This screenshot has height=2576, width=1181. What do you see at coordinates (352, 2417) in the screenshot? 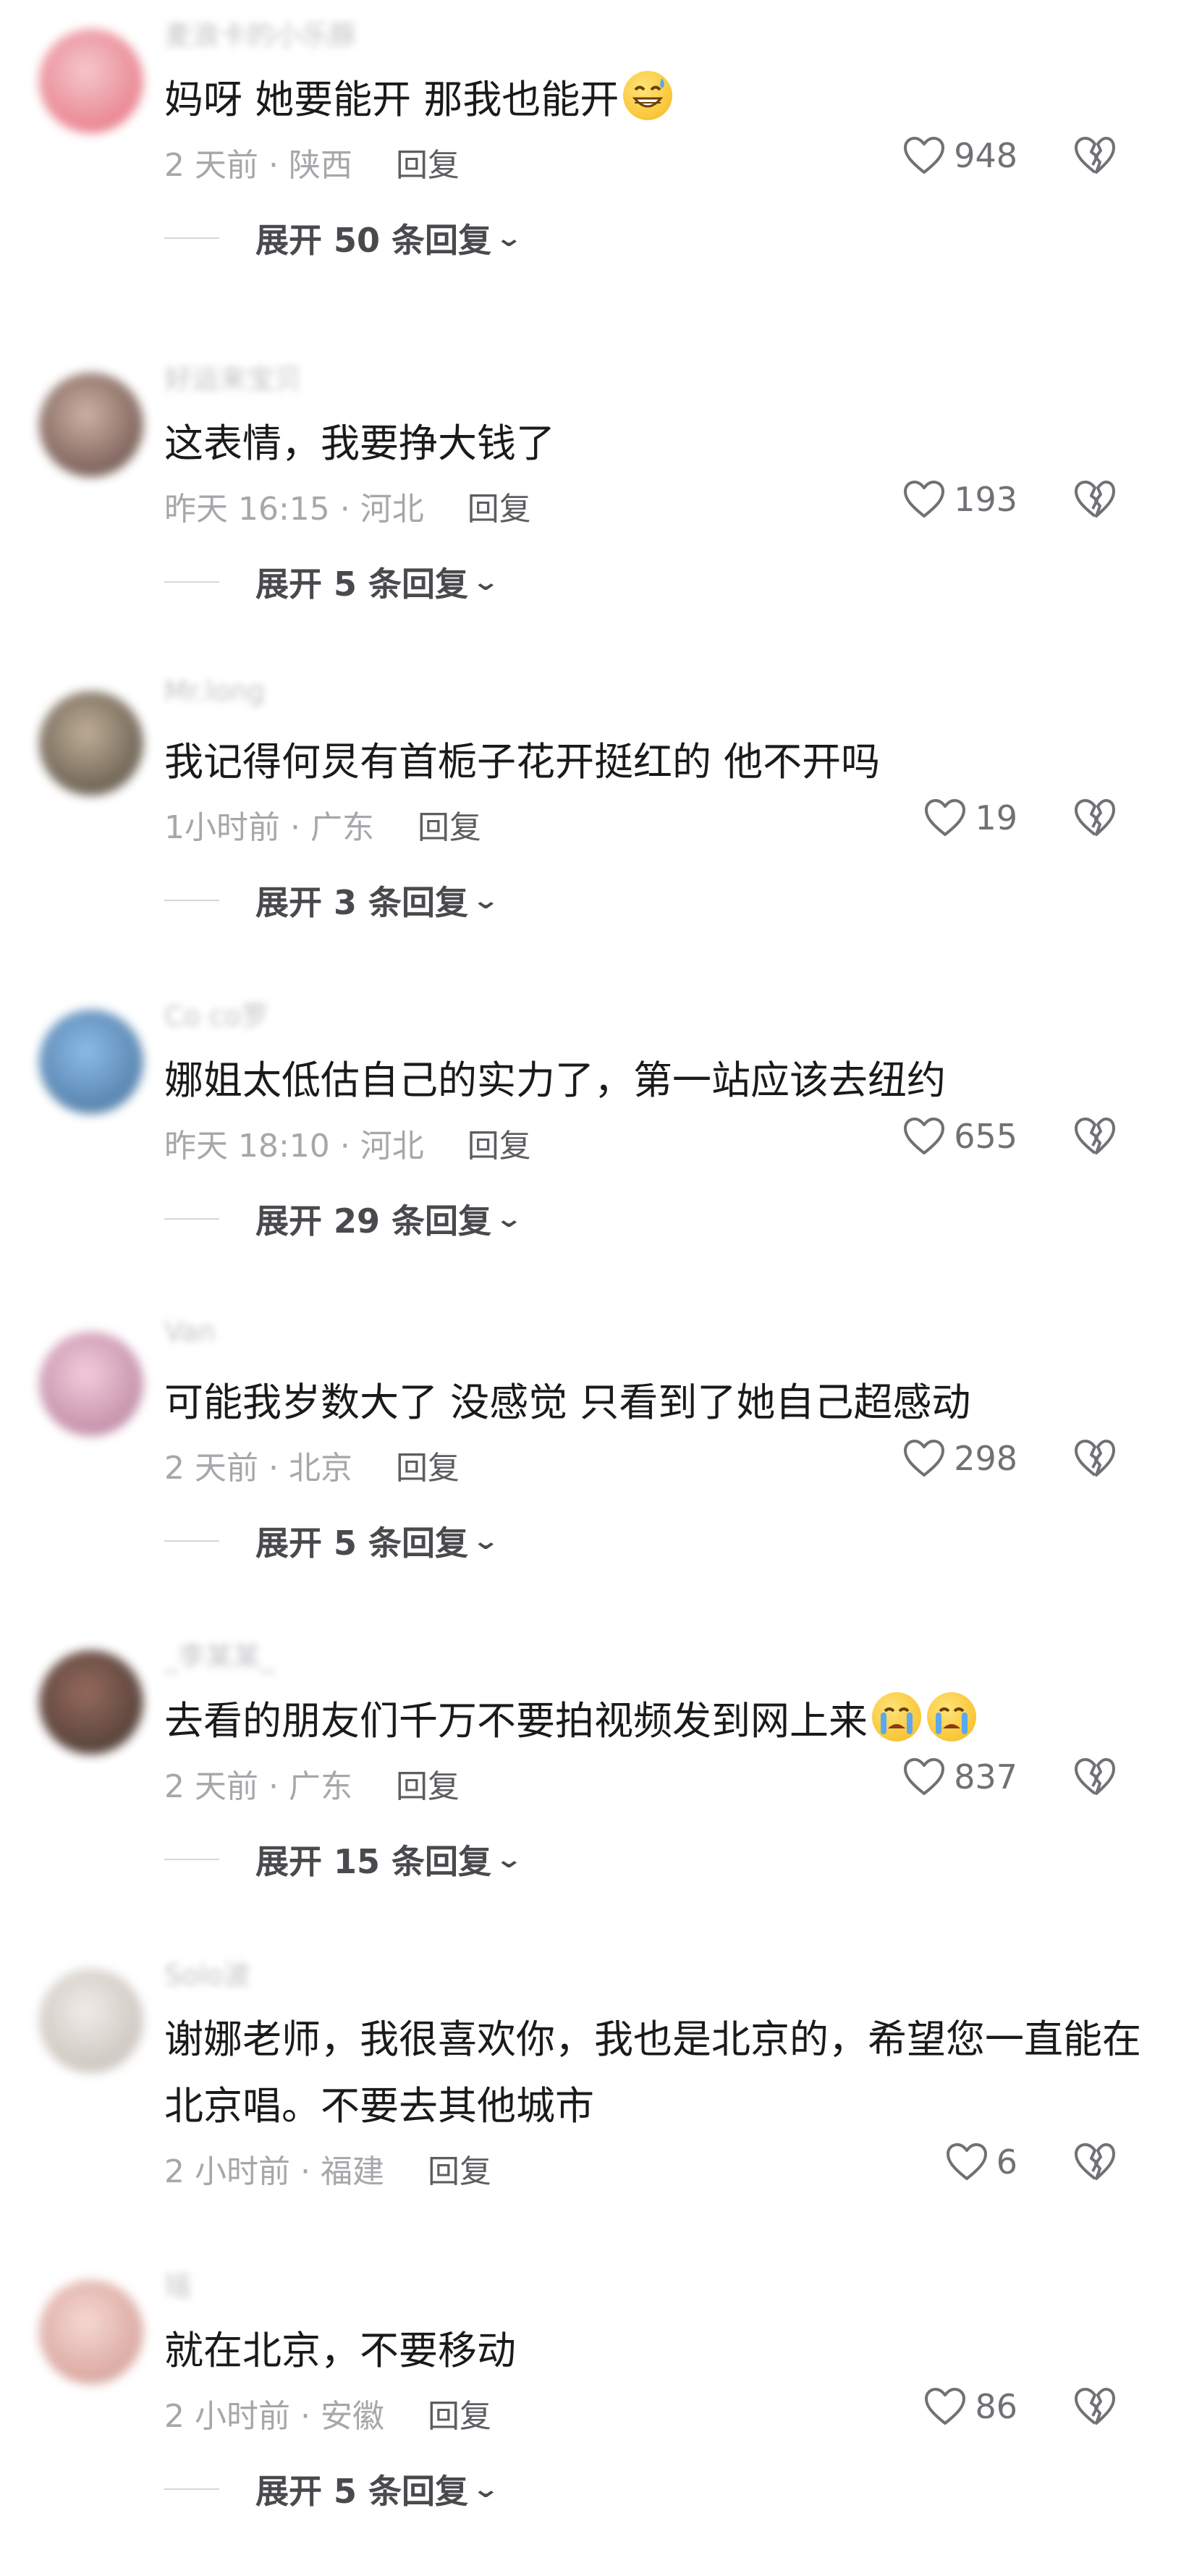
I see `comment-location: 安徽` at bounding box center [352, 2417].